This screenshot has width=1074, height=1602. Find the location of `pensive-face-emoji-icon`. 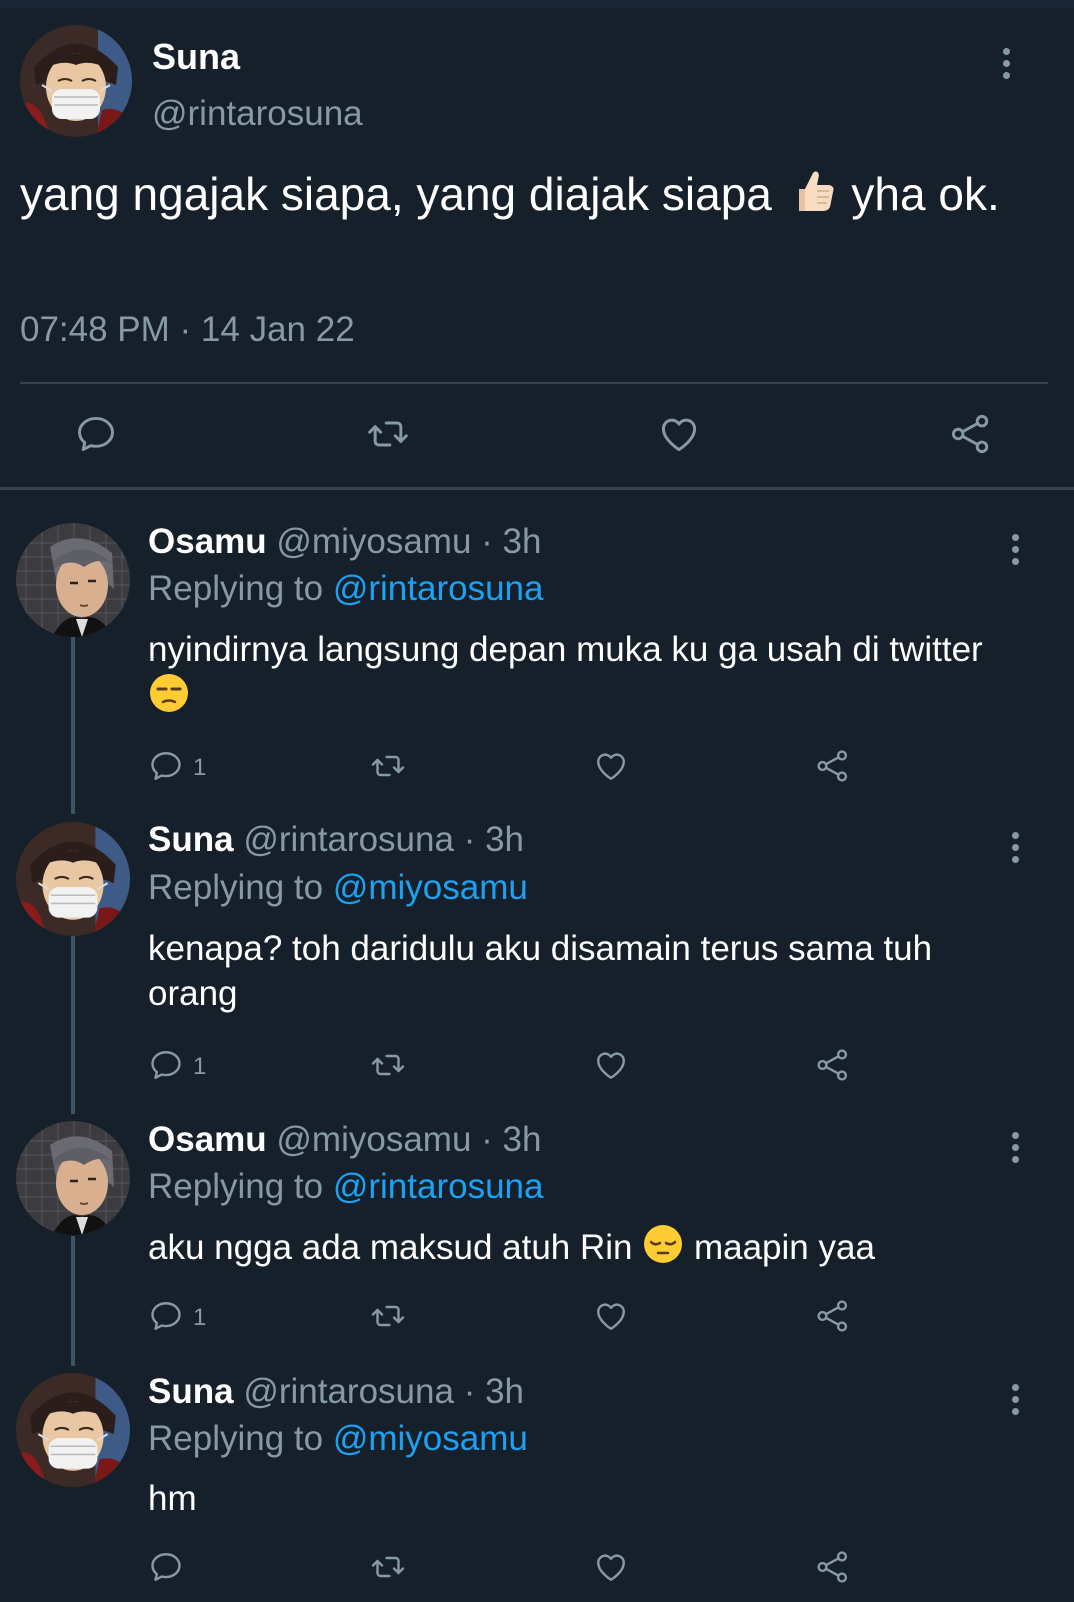

pensive-face-emoji-icon is located at coordinates (663, 1249).